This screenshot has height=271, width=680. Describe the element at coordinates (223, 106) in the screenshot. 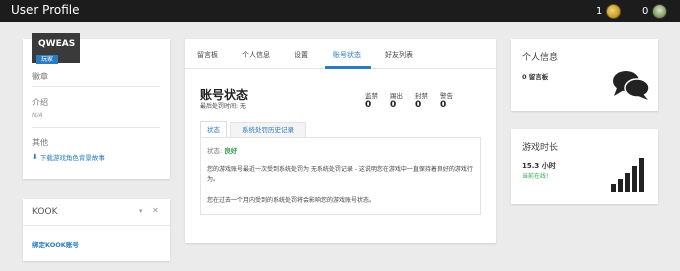

I see `last-punish-time: 最后处罚时间: 无` at that location.